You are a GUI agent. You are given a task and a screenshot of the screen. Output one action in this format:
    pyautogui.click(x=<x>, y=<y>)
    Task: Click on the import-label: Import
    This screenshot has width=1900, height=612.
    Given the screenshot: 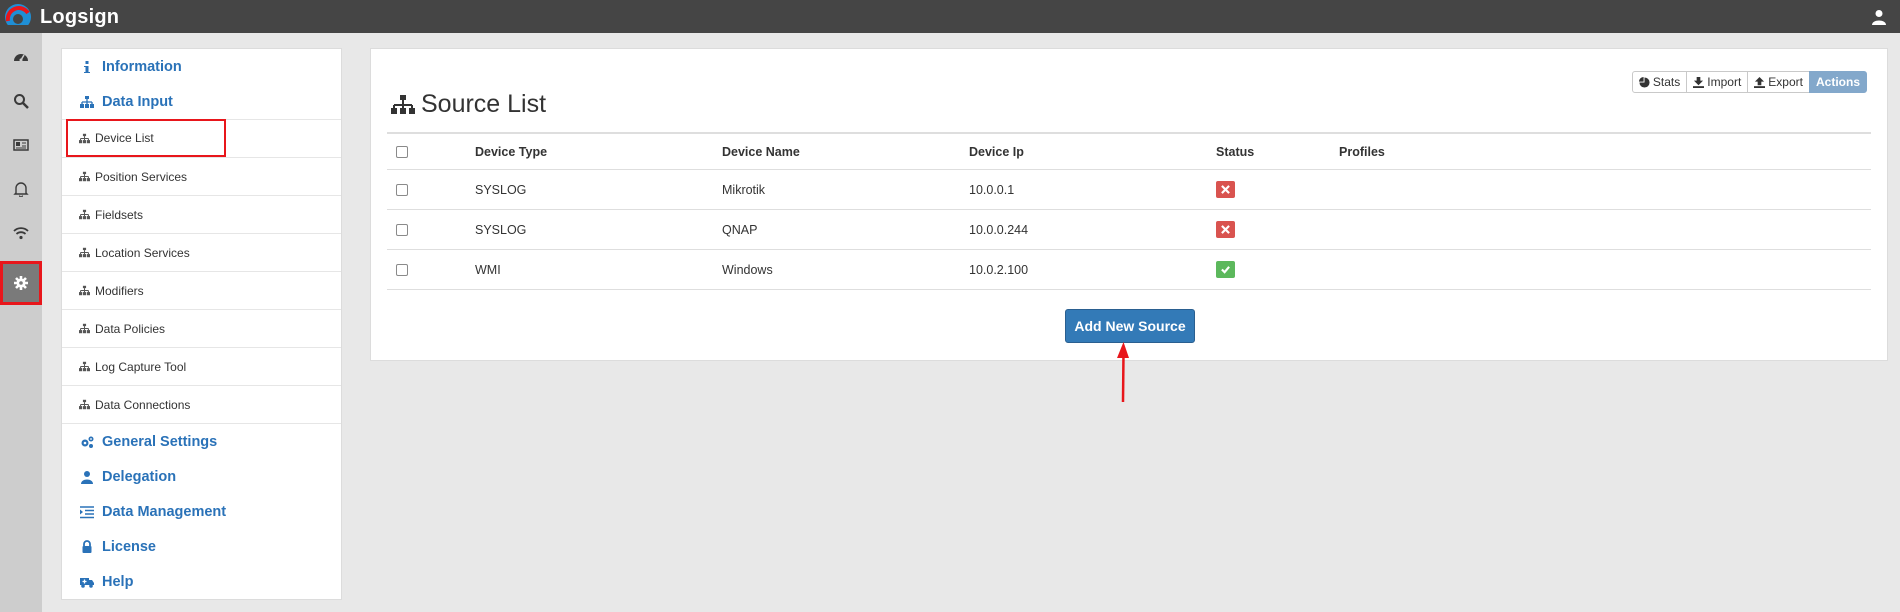 What is the action you would take?
    pyautogui.click(x=1724, y=82)
    